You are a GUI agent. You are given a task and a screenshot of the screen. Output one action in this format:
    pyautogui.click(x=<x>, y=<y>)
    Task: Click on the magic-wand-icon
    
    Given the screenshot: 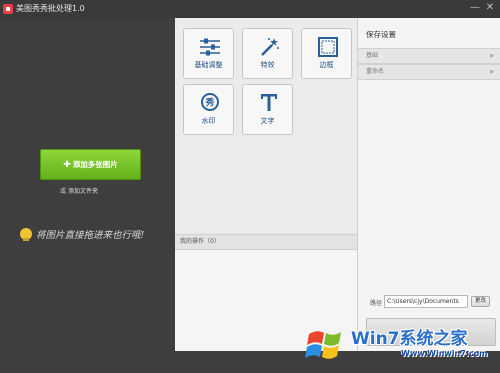 What is the action you would take?
    pyautogui.click(x=270, y=47)
    